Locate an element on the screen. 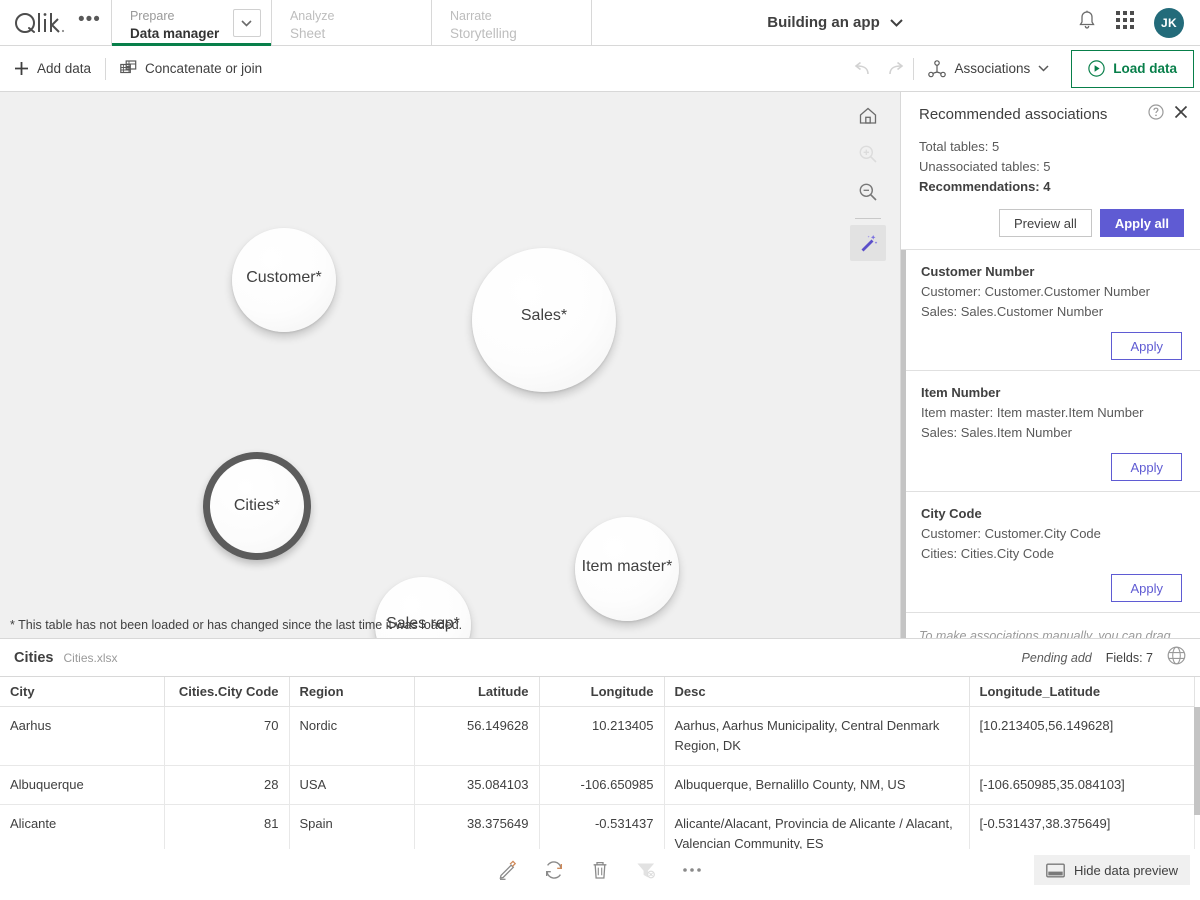  more-options-icon is located at coordinates (692, 870).